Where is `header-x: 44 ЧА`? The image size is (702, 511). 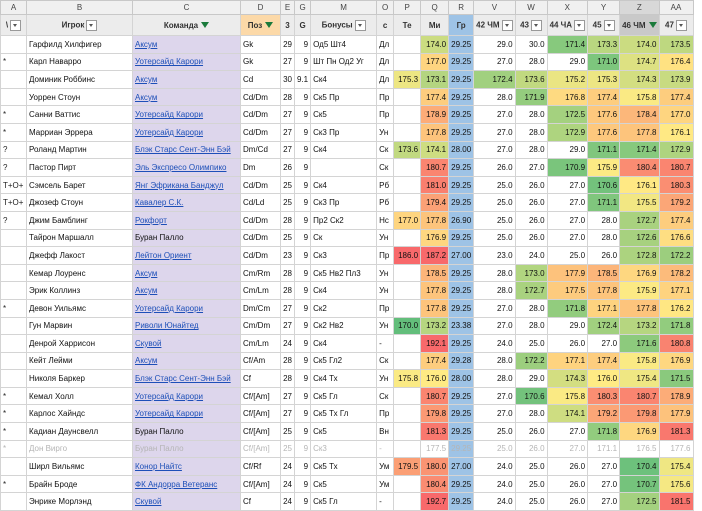 header-x: 44 ЧА is located at coordinates (567, 25).